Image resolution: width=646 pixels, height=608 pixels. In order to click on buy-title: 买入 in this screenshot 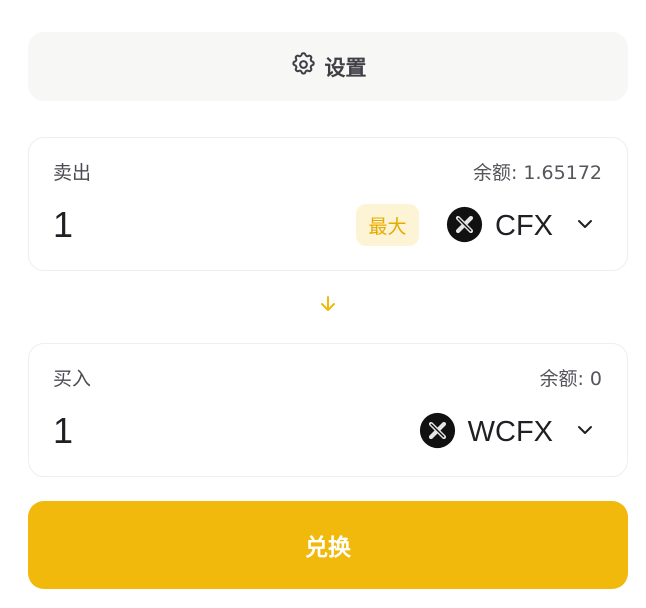, I will do `click(72, 379)`.